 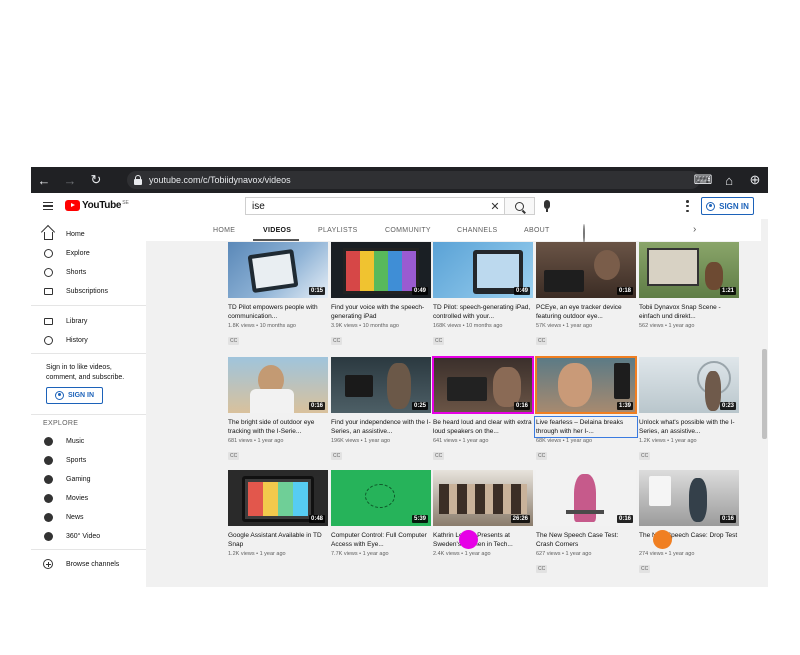 I want to click on video-thumbnail-highlighted: 0:16, so click(x=483, y=385).